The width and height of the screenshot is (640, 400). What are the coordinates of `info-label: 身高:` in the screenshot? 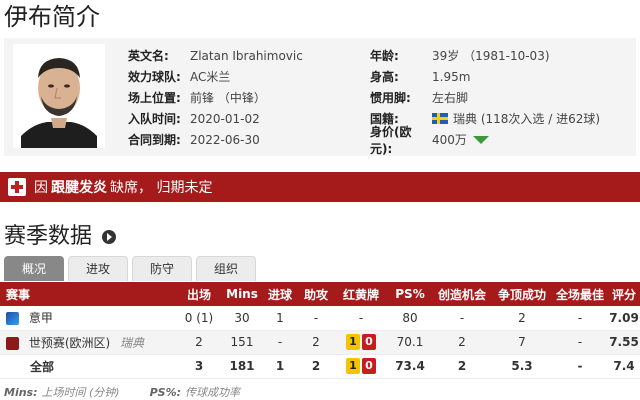 It's located at (384, 77).